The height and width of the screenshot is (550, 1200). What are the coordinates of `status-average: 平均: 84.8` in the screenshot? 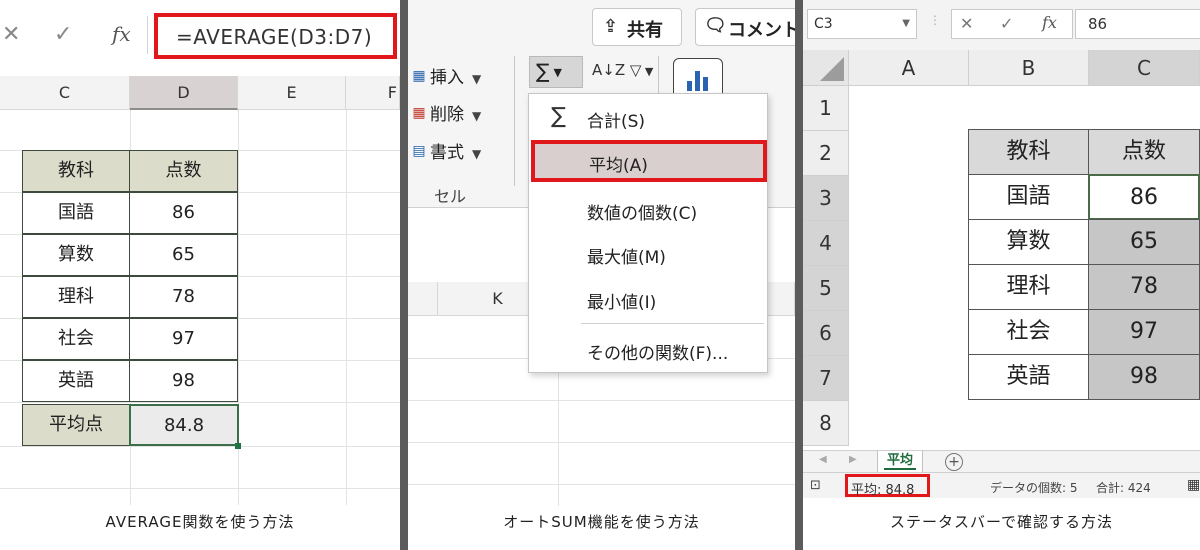 It's located at (887, 486).